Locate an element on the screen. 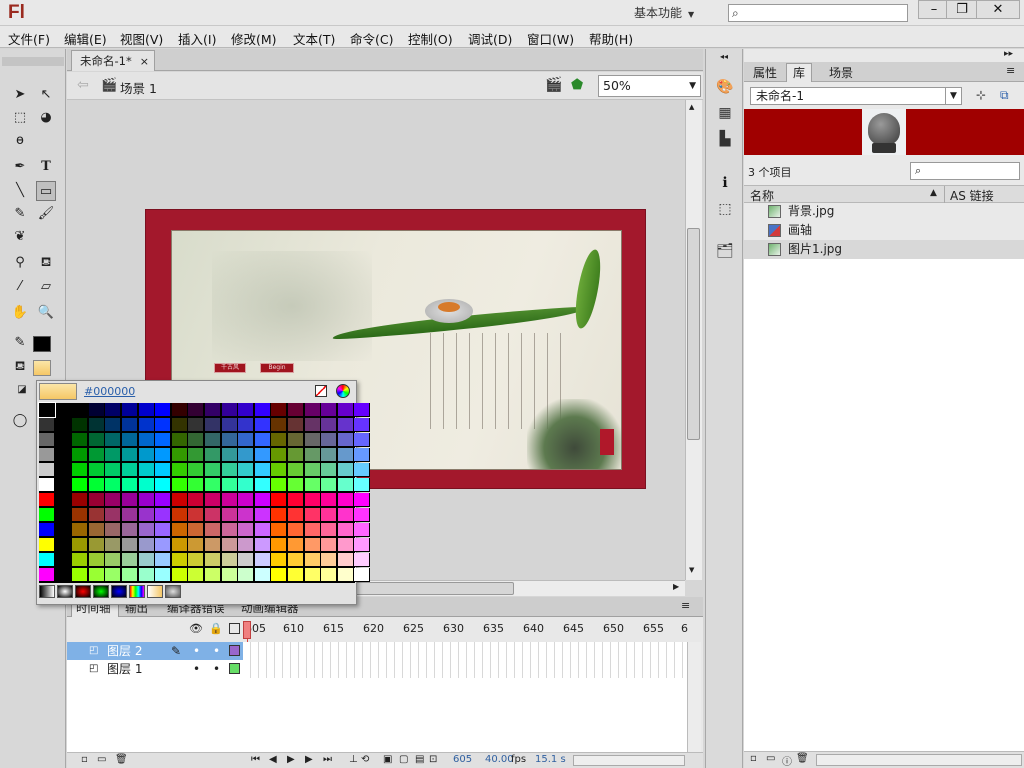 Image resolution: width=1024 pixels, height=768 pixels. collapse-strip-icon: ◂◂ is located at coordinates (724, 56).